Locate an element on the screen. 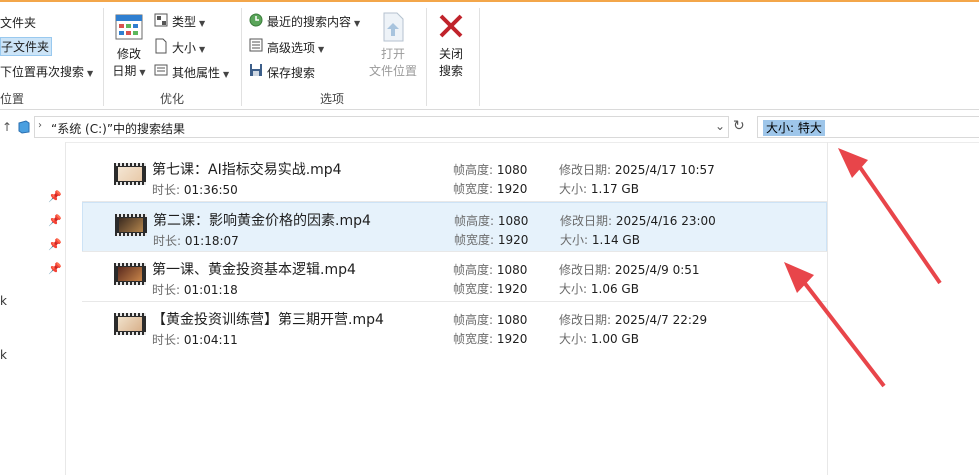 The image size is (979, 475). annotation-arrow-list is located at coordinates (835, 325).